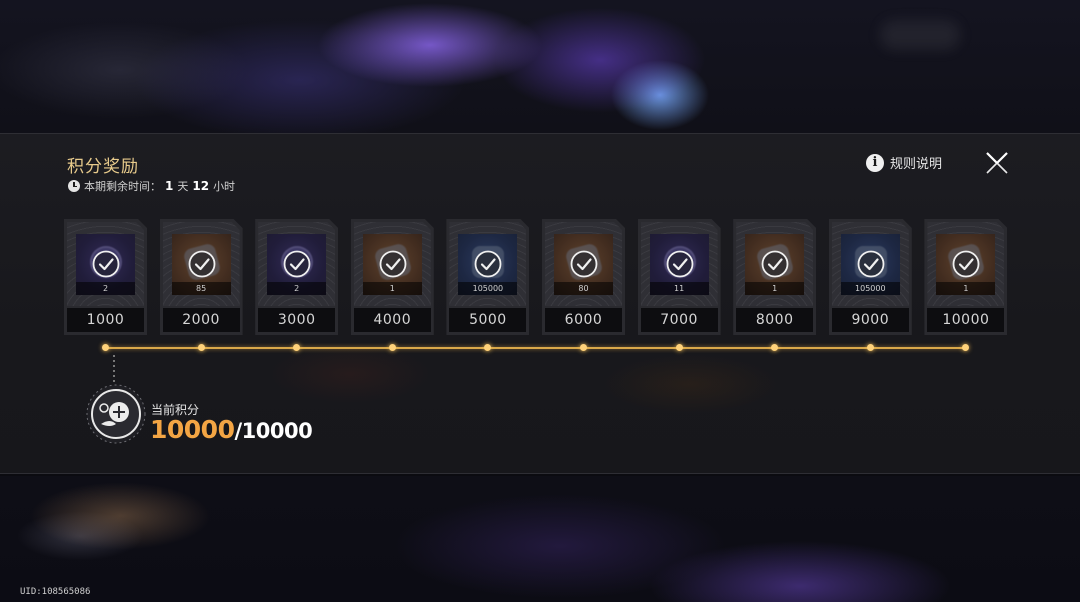 The height and width of the screenshot is (602, 1080). I want to click on reward-card: 1 4000, so click(392, 277).